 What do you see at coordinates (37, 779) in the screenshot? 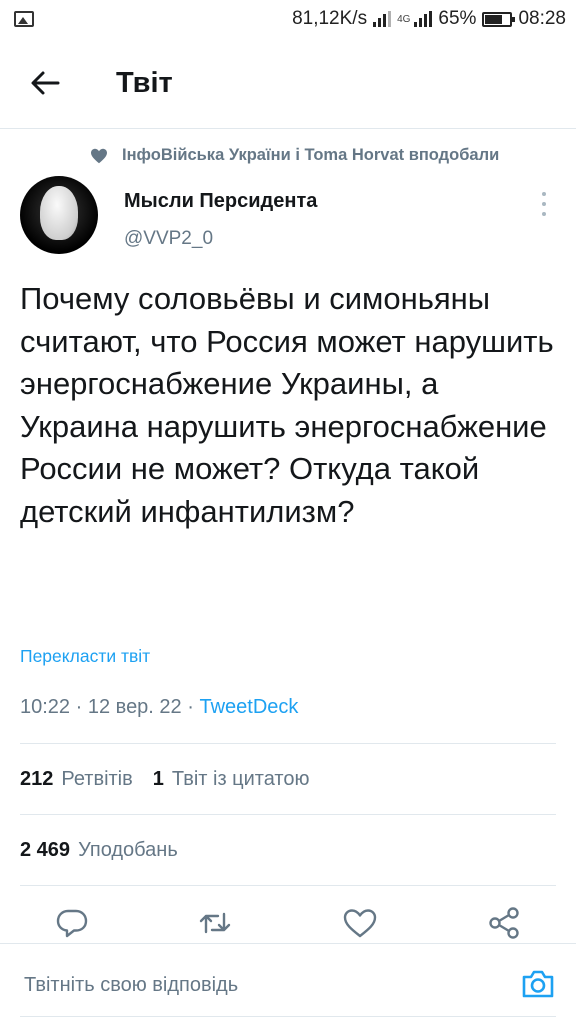
I see `retweets-count: 212` at bounding box center [37, 779].